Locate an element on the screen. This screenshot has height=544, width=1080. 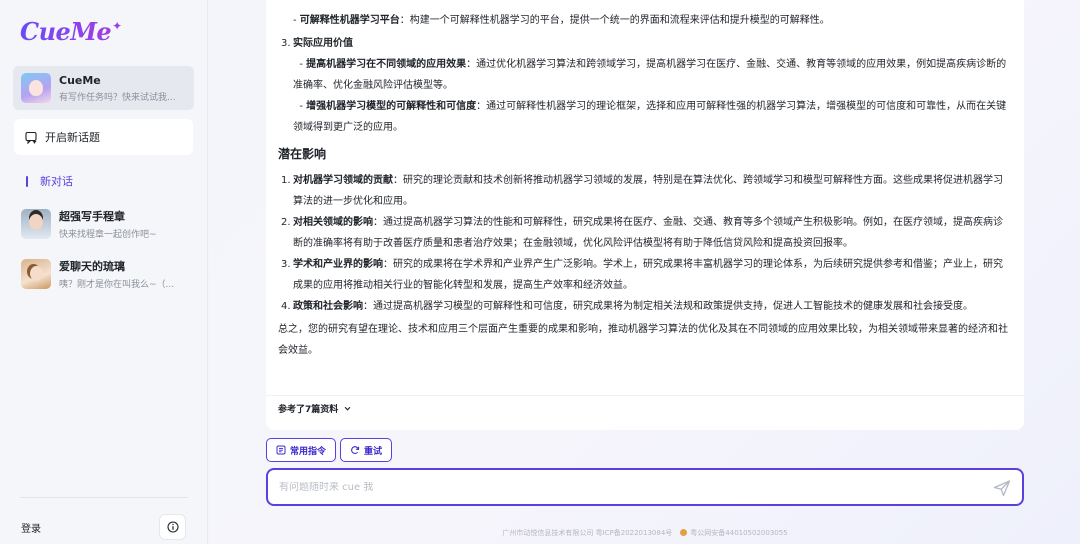
item-number: 4. is located at coordinates (286, 306).